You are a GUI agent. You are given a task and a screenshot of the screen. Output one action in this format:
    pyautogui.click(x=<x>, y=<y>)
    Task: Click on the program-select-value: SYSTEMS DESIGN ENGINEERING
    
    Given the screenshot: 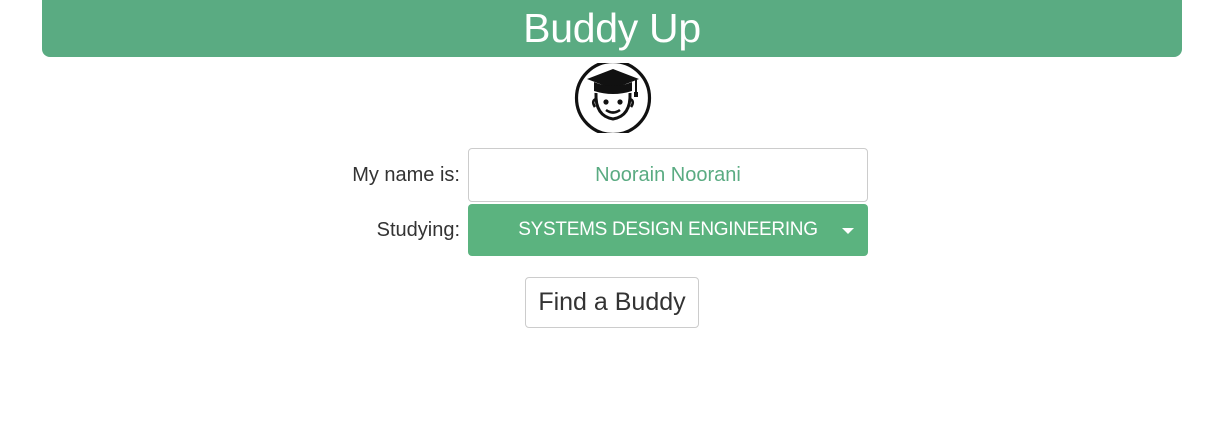 What is the action you would take?
    pyautogui.click(x=668, y=229)
    